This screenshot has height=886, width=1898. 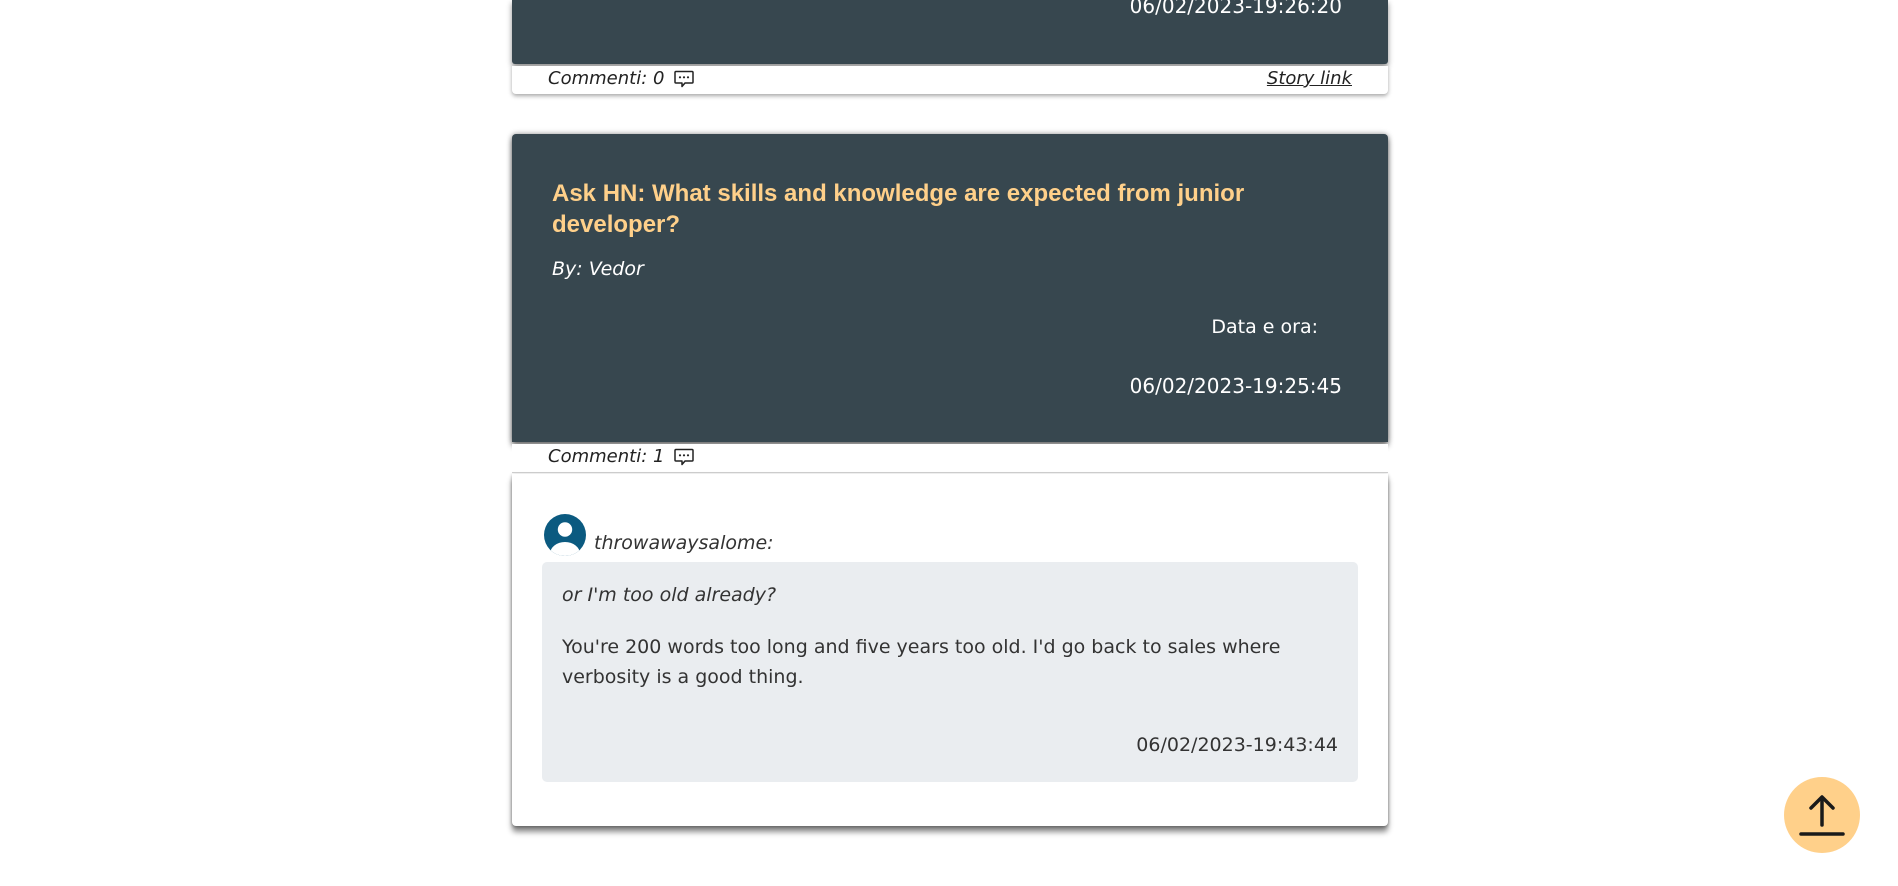 I want to click on story-date: 06/02/2023-19:26:20, so click(x=1235, y=9).